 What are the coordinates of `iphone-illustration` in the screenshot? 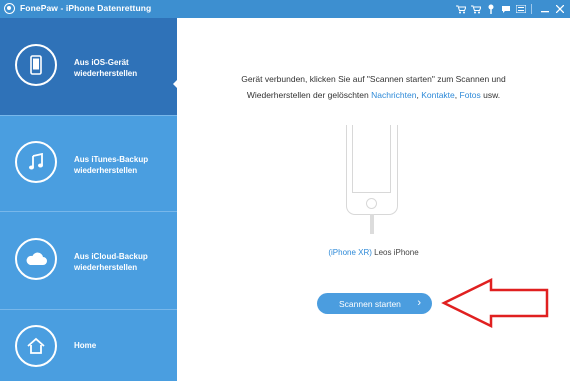 It's located at (372, 170).